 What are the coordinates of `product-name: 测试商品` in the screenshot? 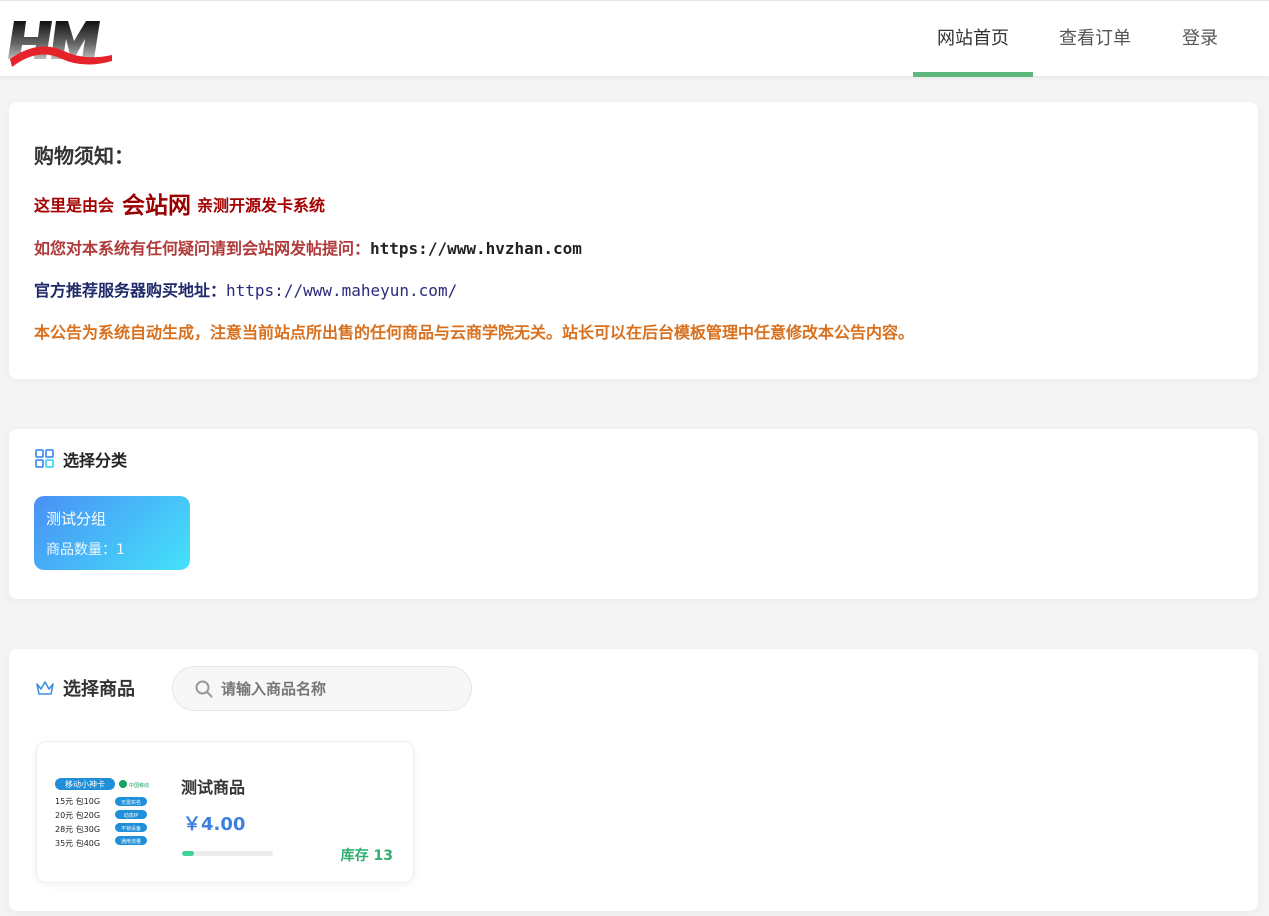 It's located at (213, 787).